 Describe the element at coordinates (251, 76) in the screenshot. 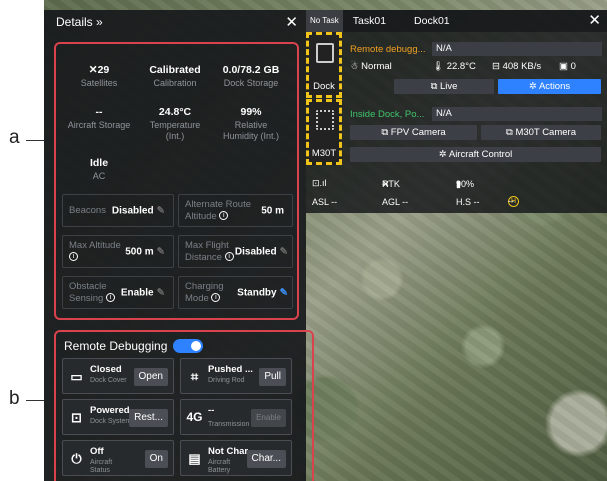

I see `stat-dock-storage: 0.0/78.2 GB Dock Storage` at that location.